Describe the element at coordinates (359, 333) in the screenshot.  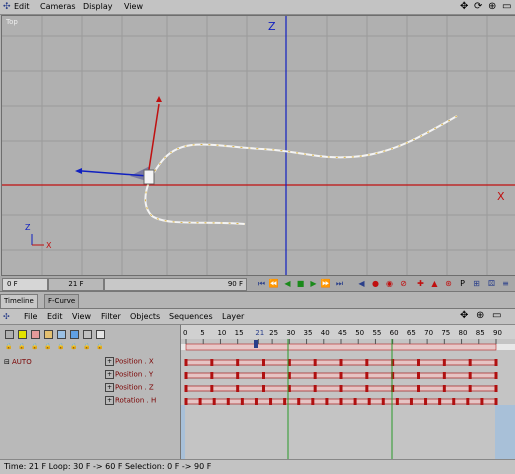
I see `ruler-tick-label: 50` at that location.